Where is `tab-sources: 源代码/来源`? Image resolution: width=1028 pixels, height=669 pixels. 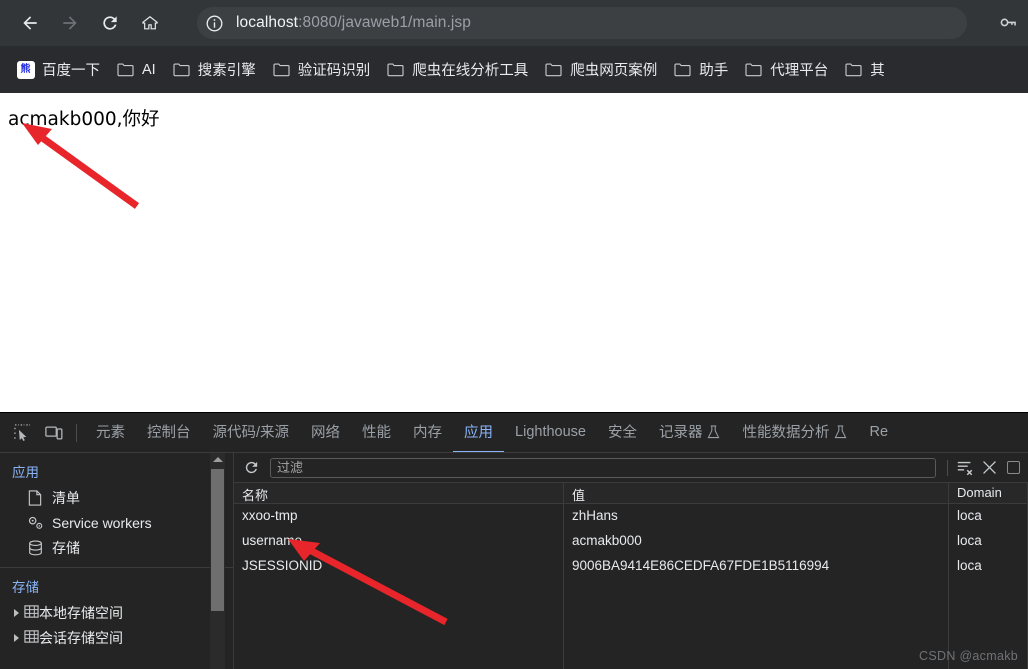 tab-sources: 源代码/来源 is located at coordinates (251, 432).